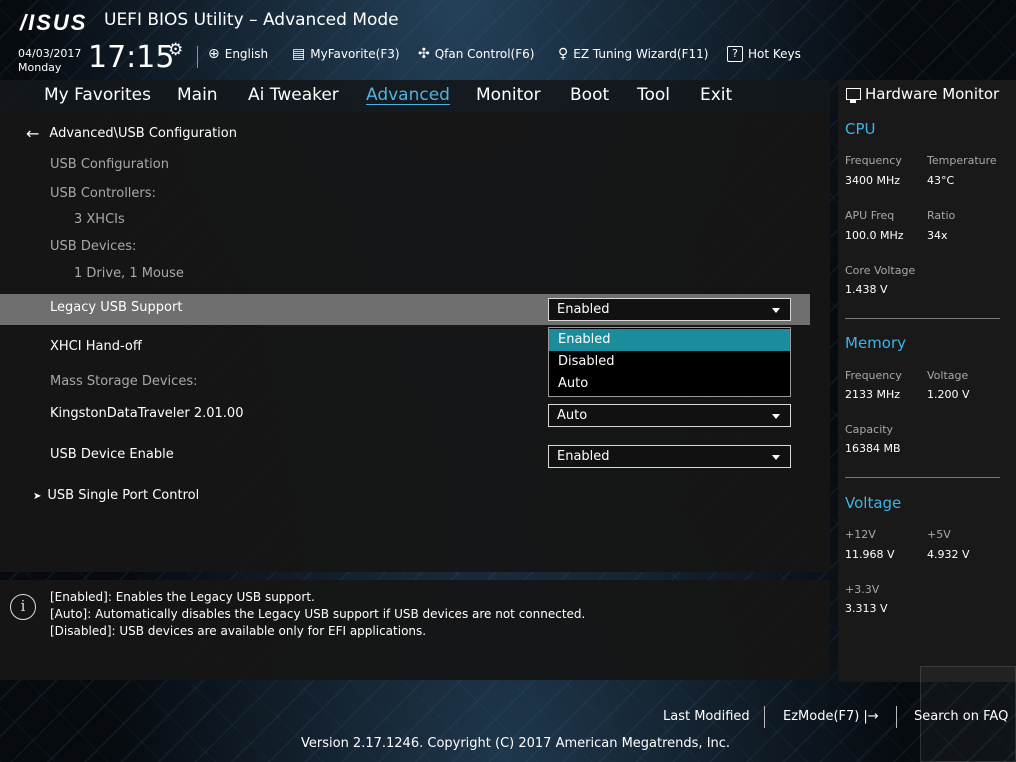 This screenshot has height=762, width=1016. I want to click on breadcrumb-text: Advanced\USB Configuration, so click(143, 133).